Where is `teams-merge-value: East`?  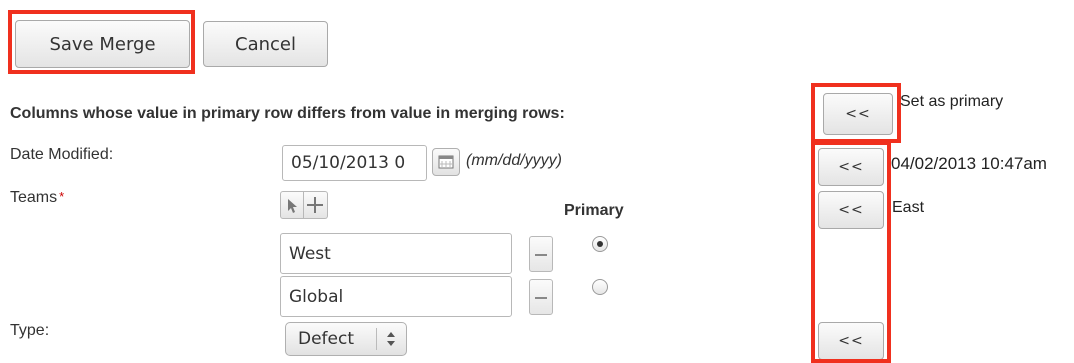
teams-merge-value: East is located at coordinates (908, 207).